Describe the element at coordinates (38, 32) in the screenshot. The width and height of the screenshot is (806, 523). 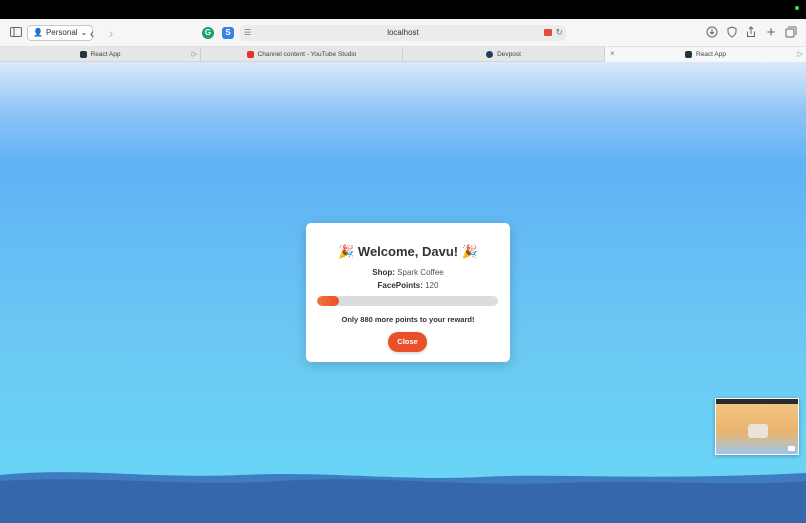
I see `person-icon: 👤` at that location.